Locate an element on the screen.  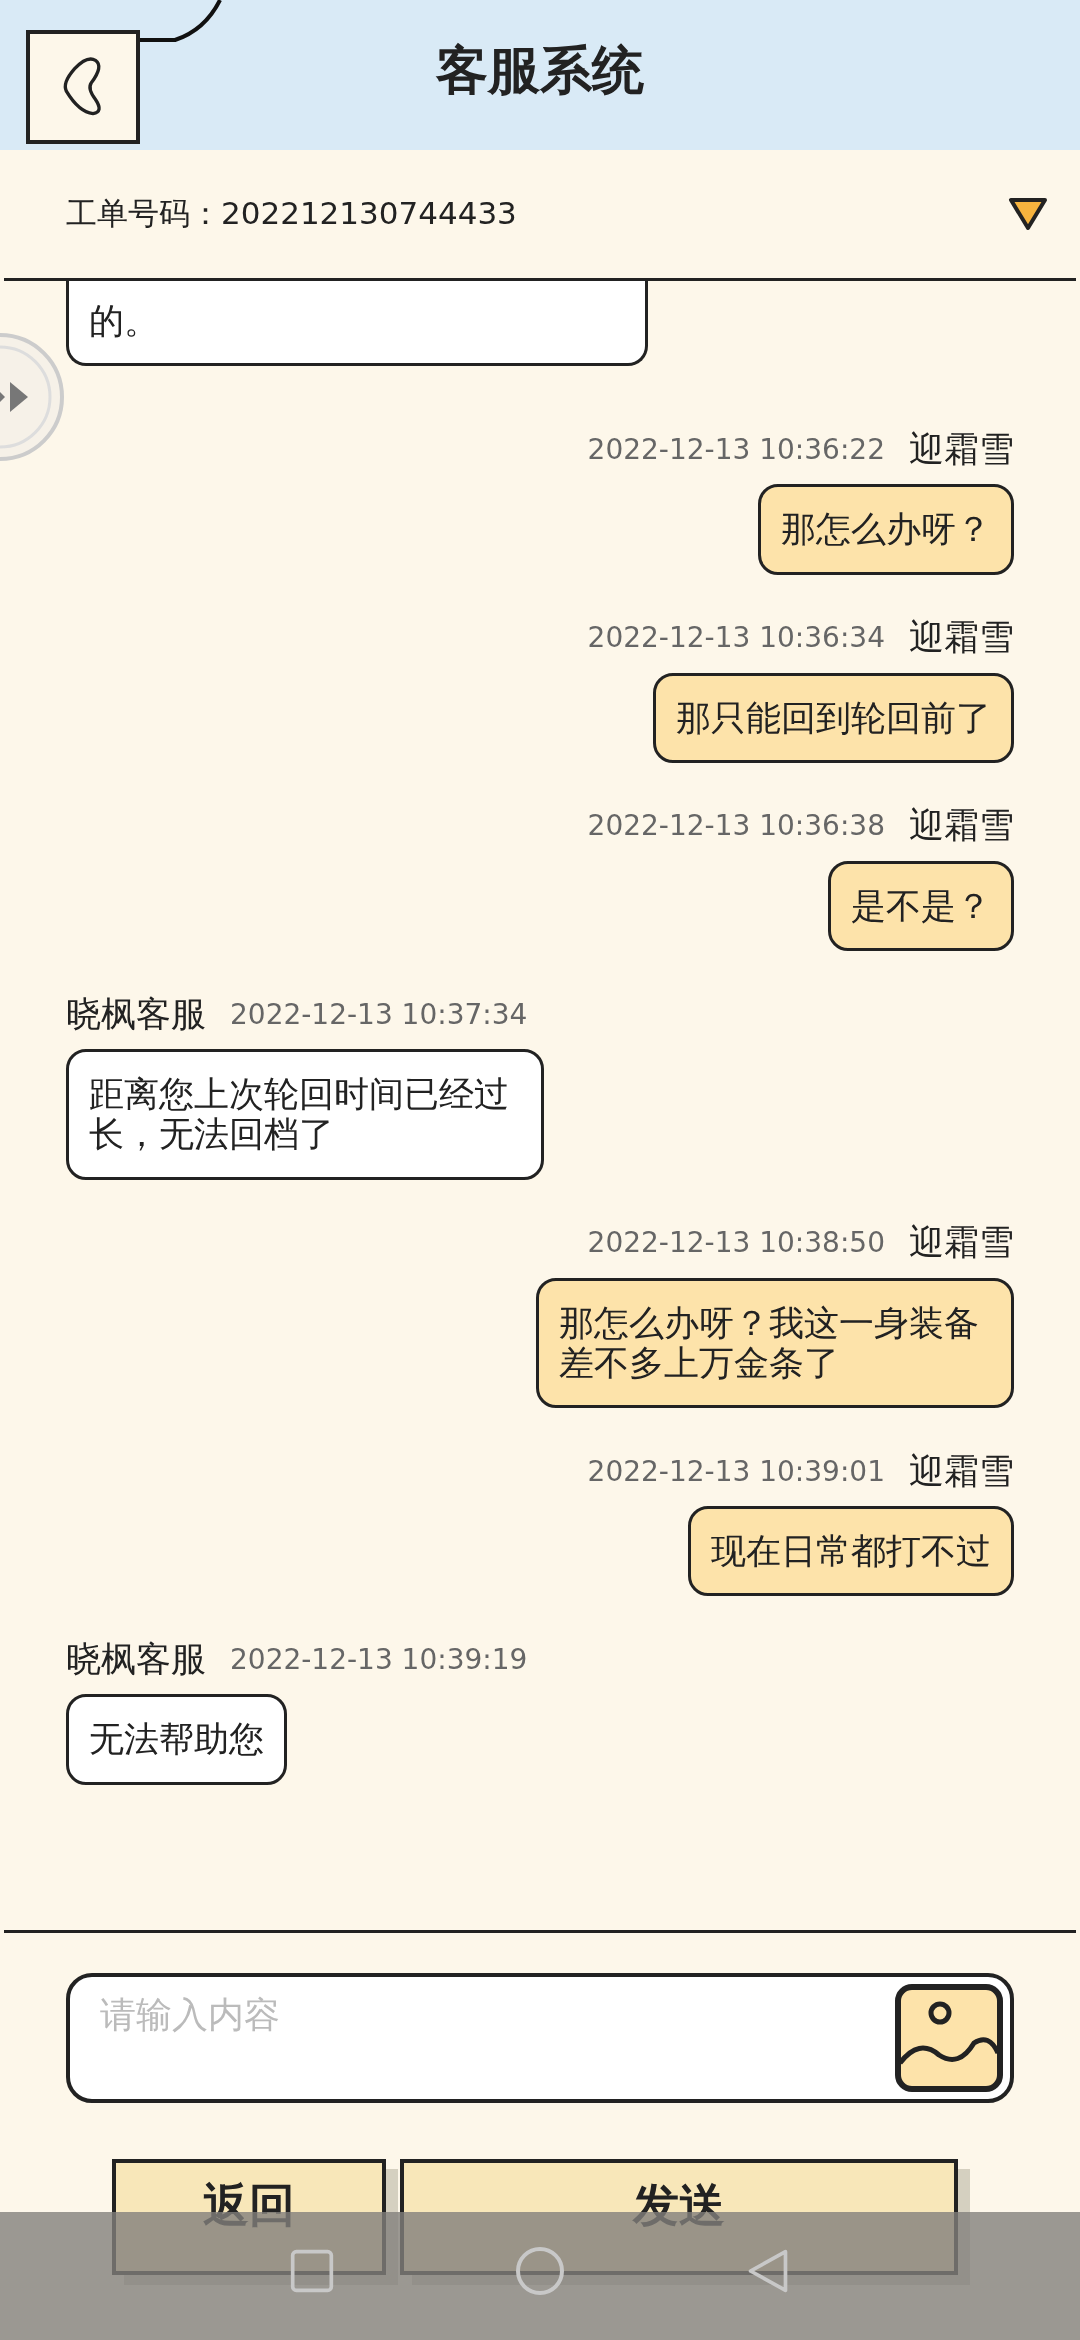
message-bubble: 的。 is located at coordinates (357, 324).